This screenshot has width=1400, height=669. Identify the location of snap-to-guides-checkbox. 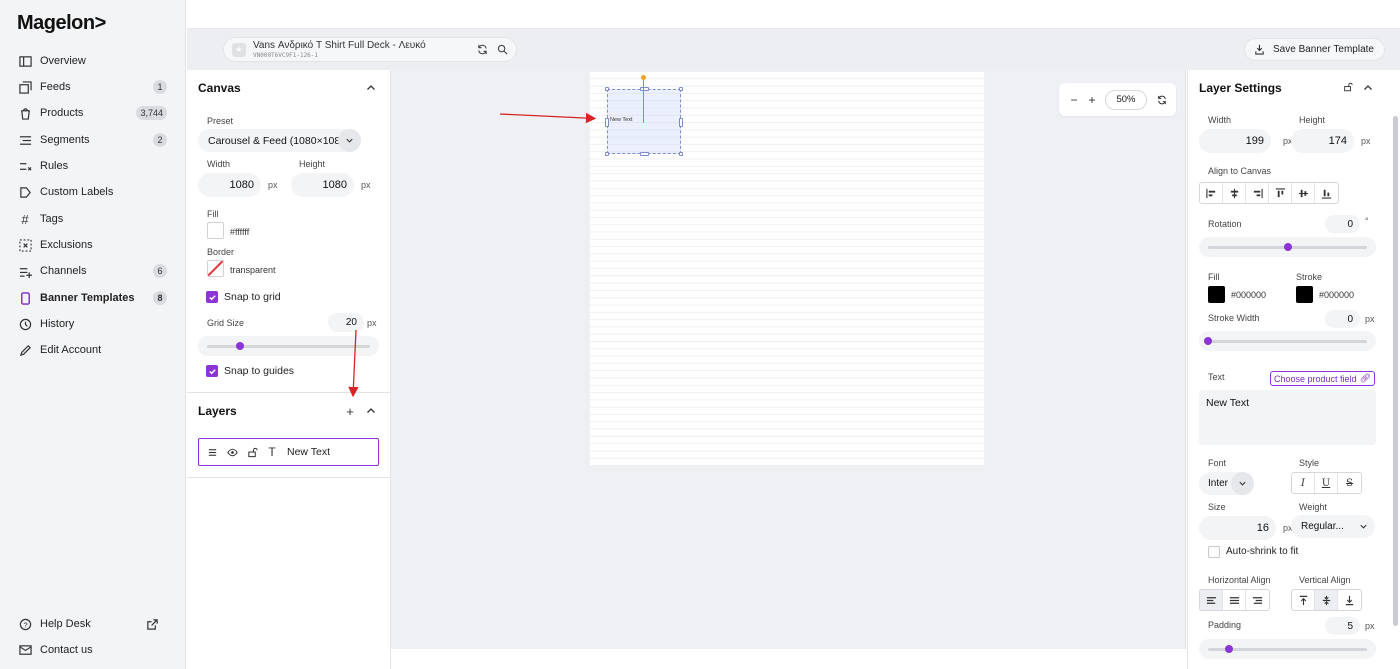
(212, 371).